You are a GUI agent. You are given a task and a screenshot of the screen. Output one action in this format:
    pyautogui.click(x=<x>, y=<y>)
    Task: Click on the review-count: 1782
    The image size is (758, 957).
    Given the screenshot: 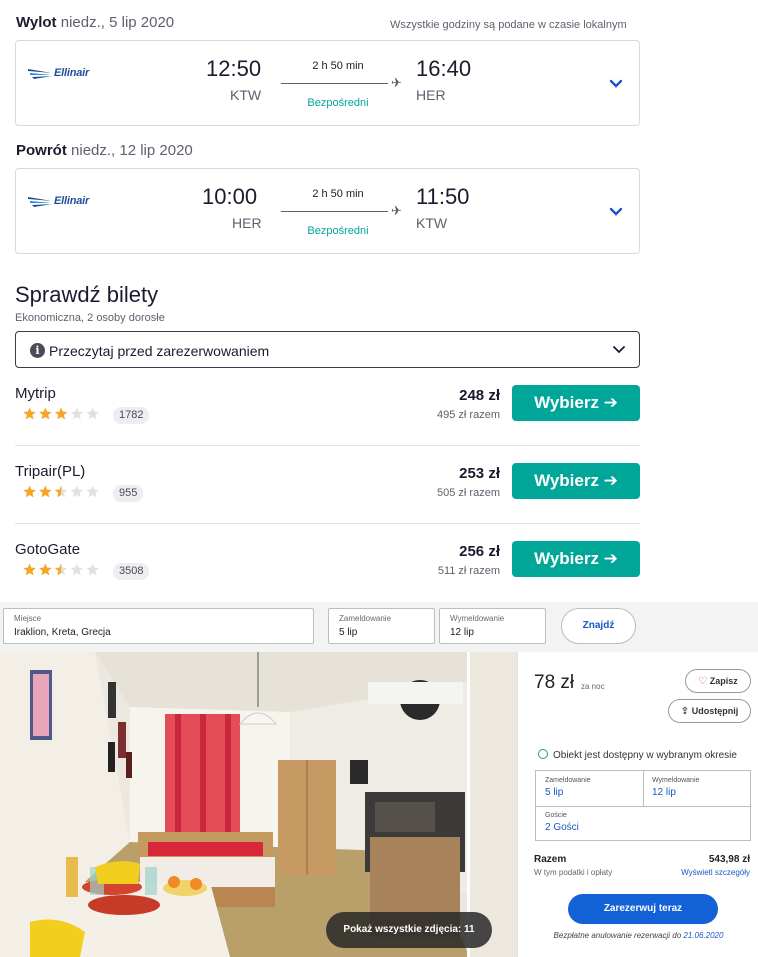 What is the action you would take?
    pyautogui.click(x=131, y=415)
    